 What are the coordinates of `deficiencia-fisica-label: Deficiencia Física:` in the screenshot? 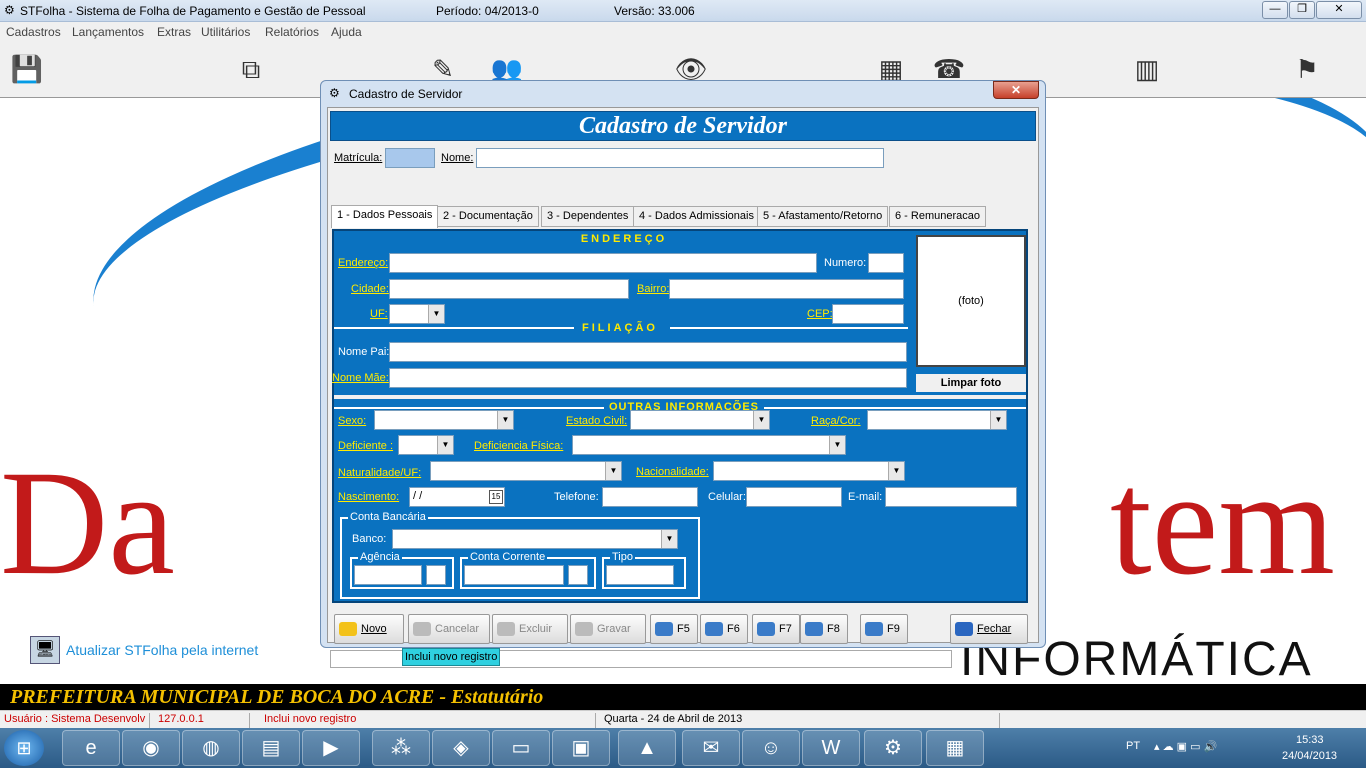 It's located at (518, 446).